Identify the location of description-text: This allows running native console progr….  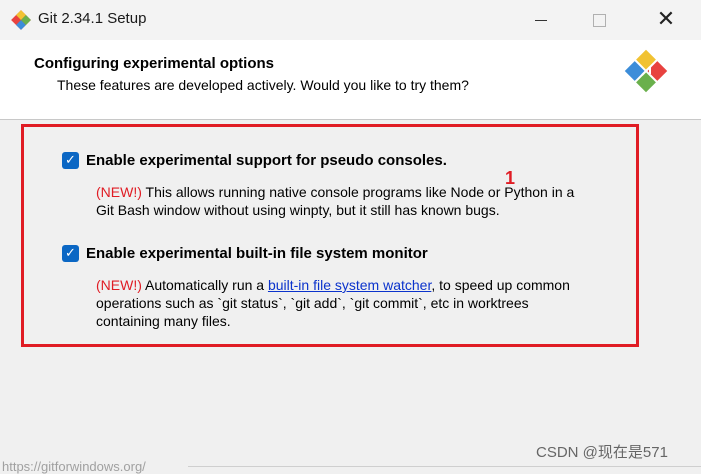
(358, 192).